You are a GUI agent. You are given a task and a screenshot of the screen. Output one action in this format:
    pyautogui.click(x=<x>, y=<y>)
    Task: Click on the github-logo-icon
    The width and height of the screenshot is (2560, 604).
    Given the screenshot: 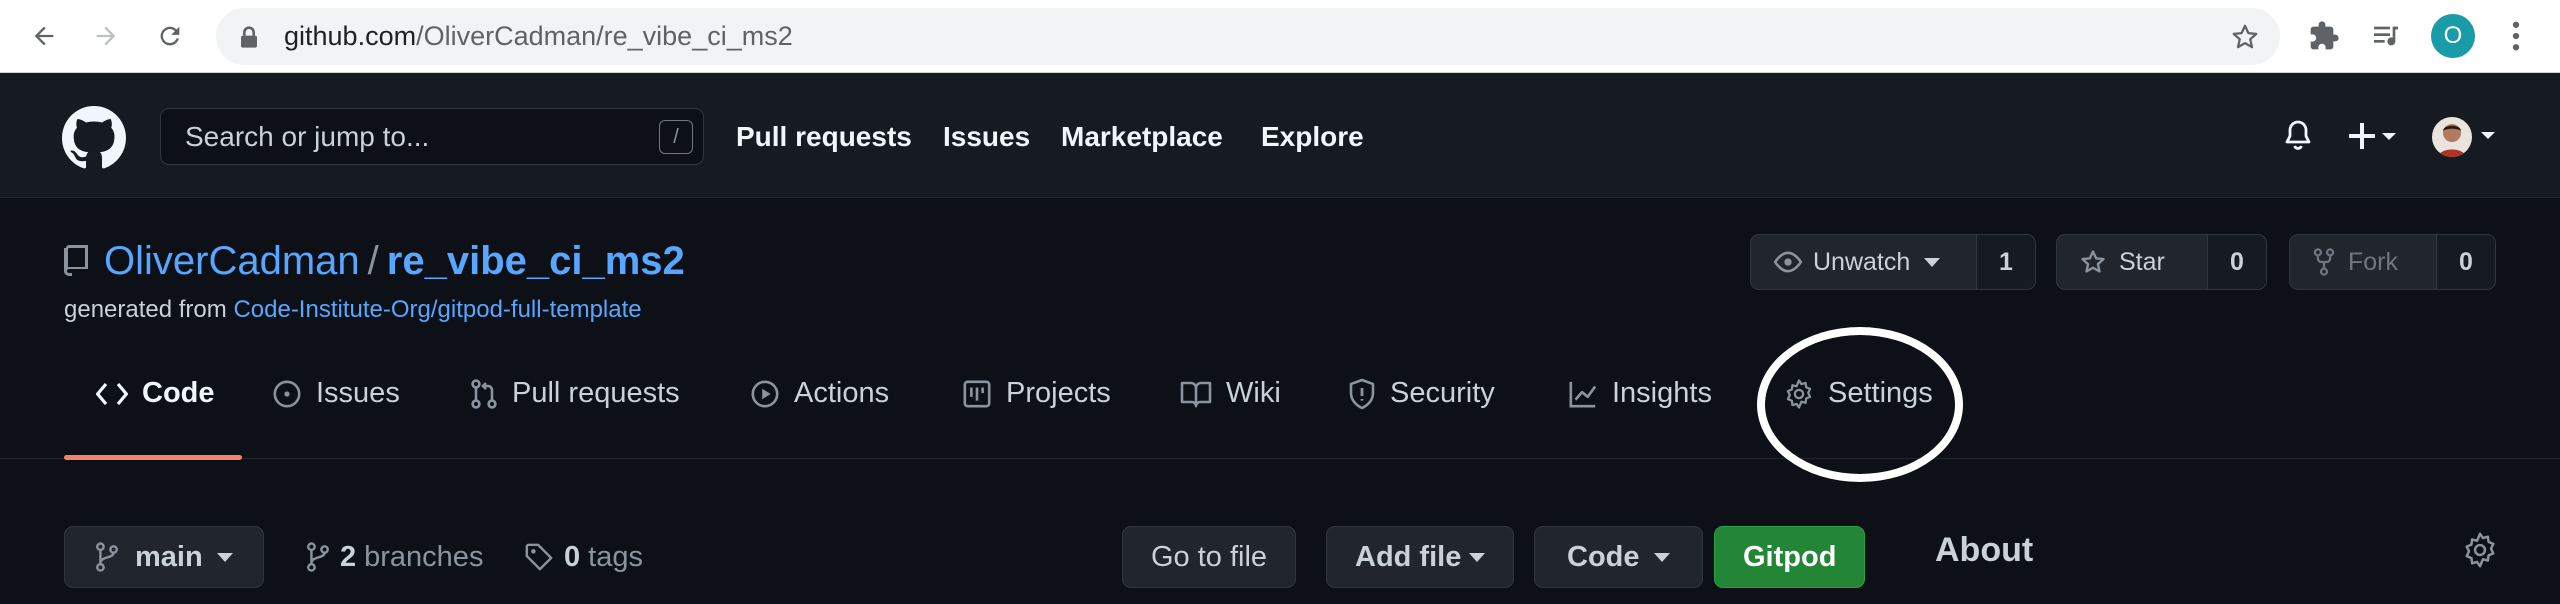 What is the action you would take?
    pyautogui.click(x=94, y=138)
    